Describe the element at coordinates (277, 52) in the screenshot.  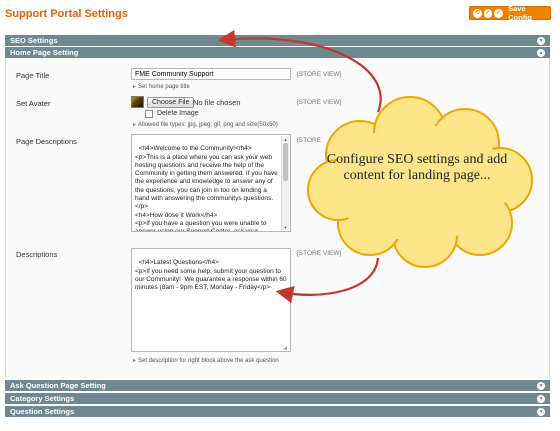
I see `section-home-page-setting: Home Page Setting ▲` at that location.